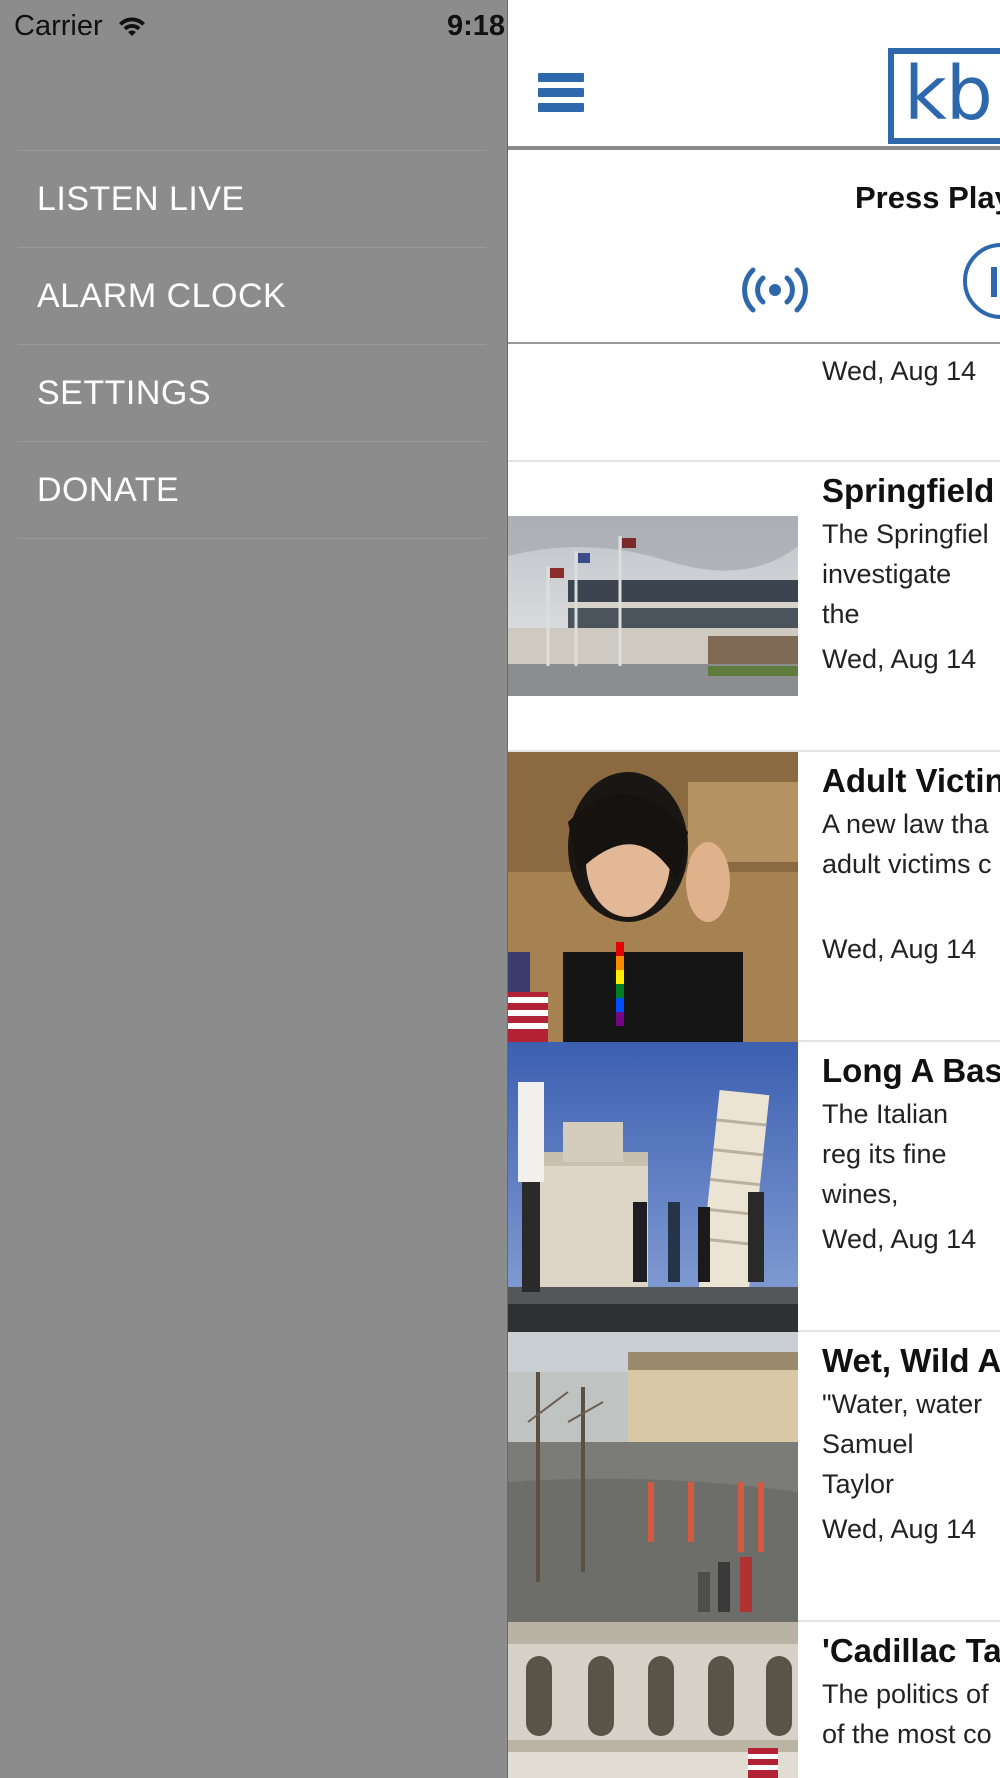  Describe the element at coordinates (911, 1360) in the screenshot. I see `story-title: Wet, Wild A` at that location.